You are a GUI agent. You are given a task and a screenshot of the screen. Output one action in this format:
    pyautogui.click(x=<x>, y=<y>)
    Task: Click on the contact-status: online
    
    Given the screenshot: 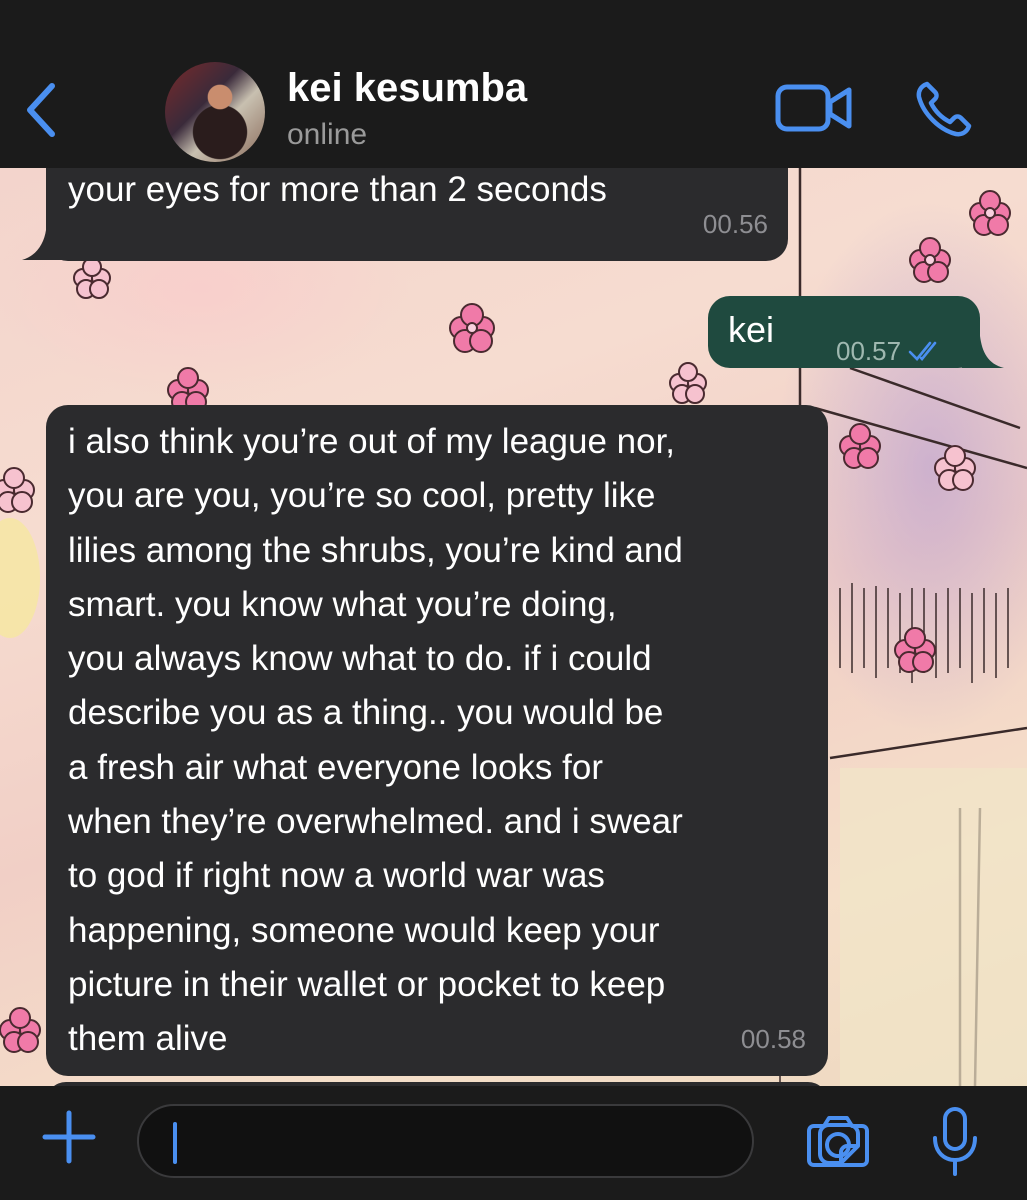 What is the action you would take?
    pyautogui.click(x=327, y=134)
    